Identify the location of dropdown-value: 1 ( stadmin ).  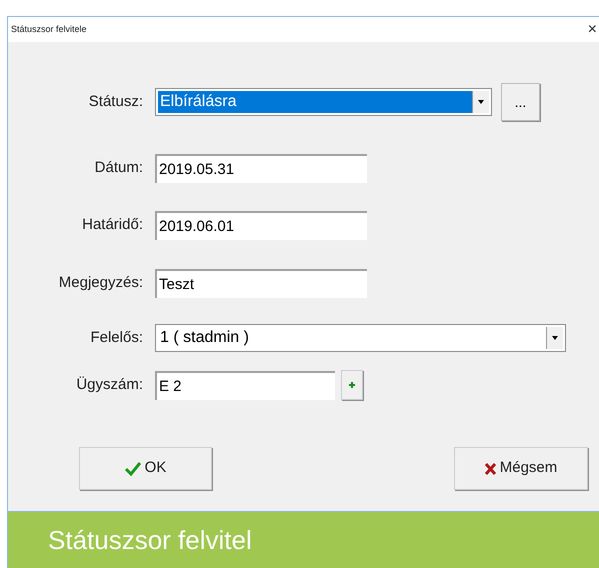
(204, 338).